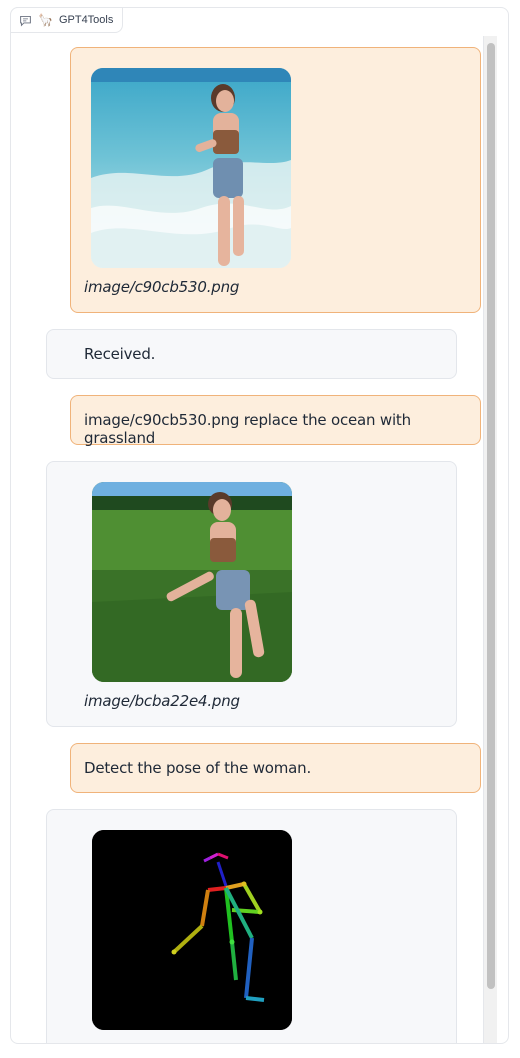  I want to click on message-text: Detect the pose of the woman., so click(198, 768).